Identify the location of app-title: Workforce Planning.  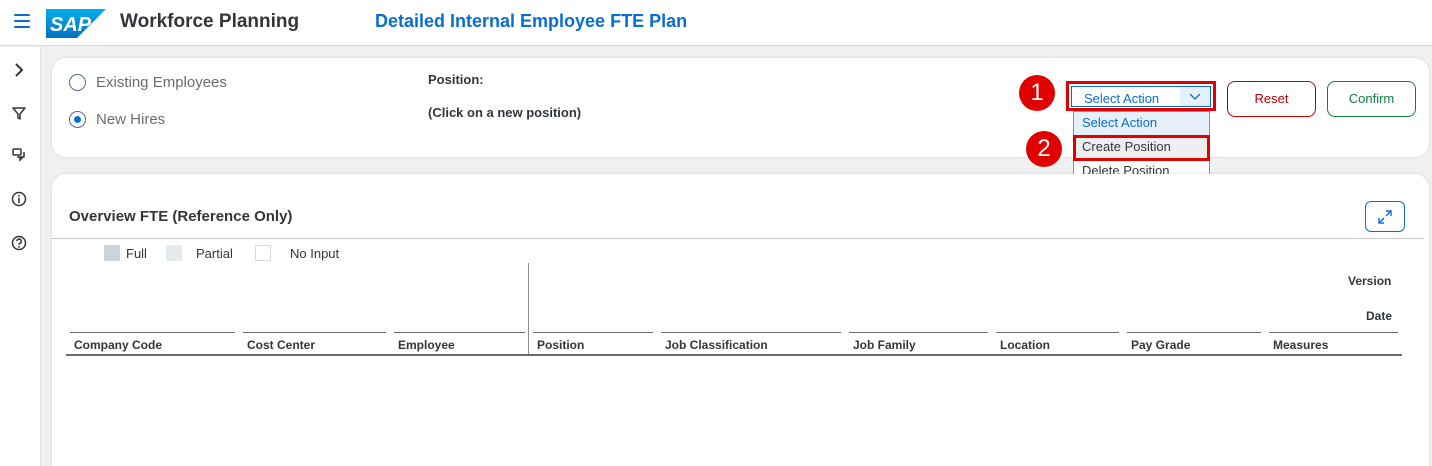
(210, 21).